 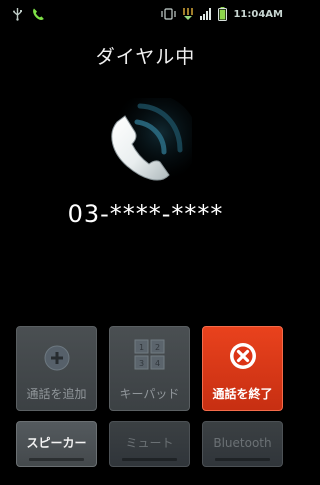 What do you see at coordinates (149, 459) in the screenshot?
I see `mute-toggle-indicator` at bounding box center [149, 459].